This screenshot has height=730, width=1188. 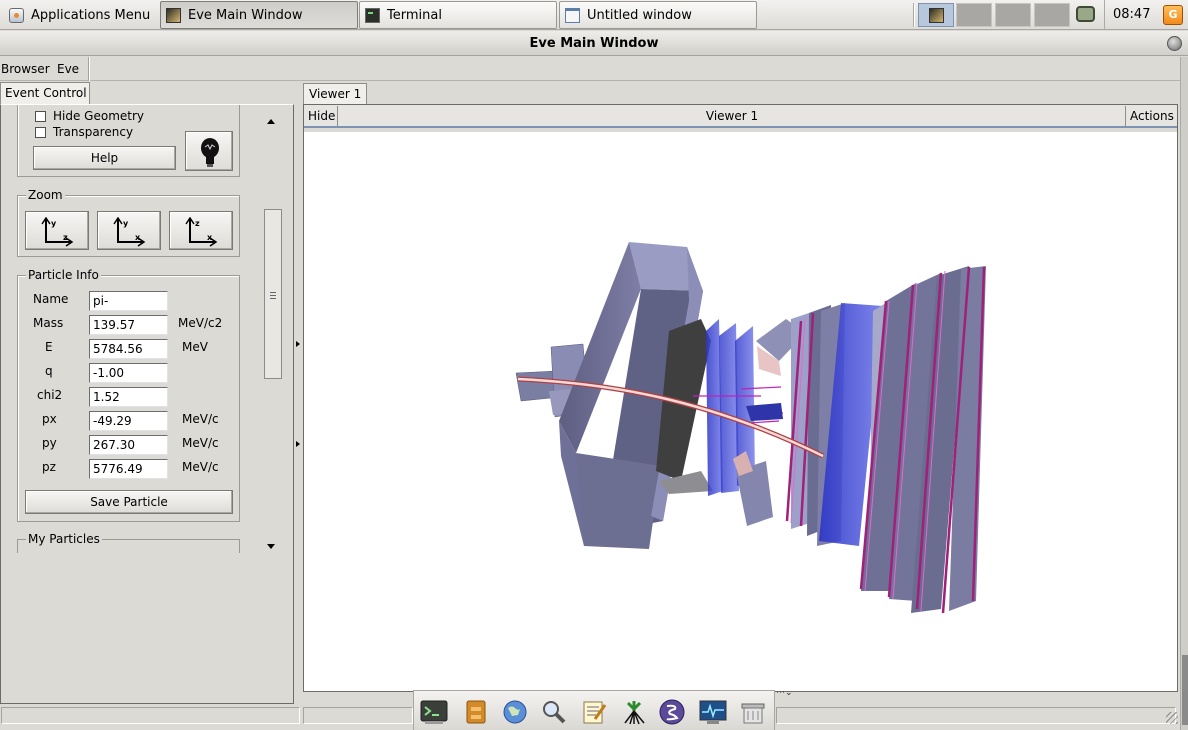 I want to click on tab-event-control: Event Control, so click(x=45, y=93).